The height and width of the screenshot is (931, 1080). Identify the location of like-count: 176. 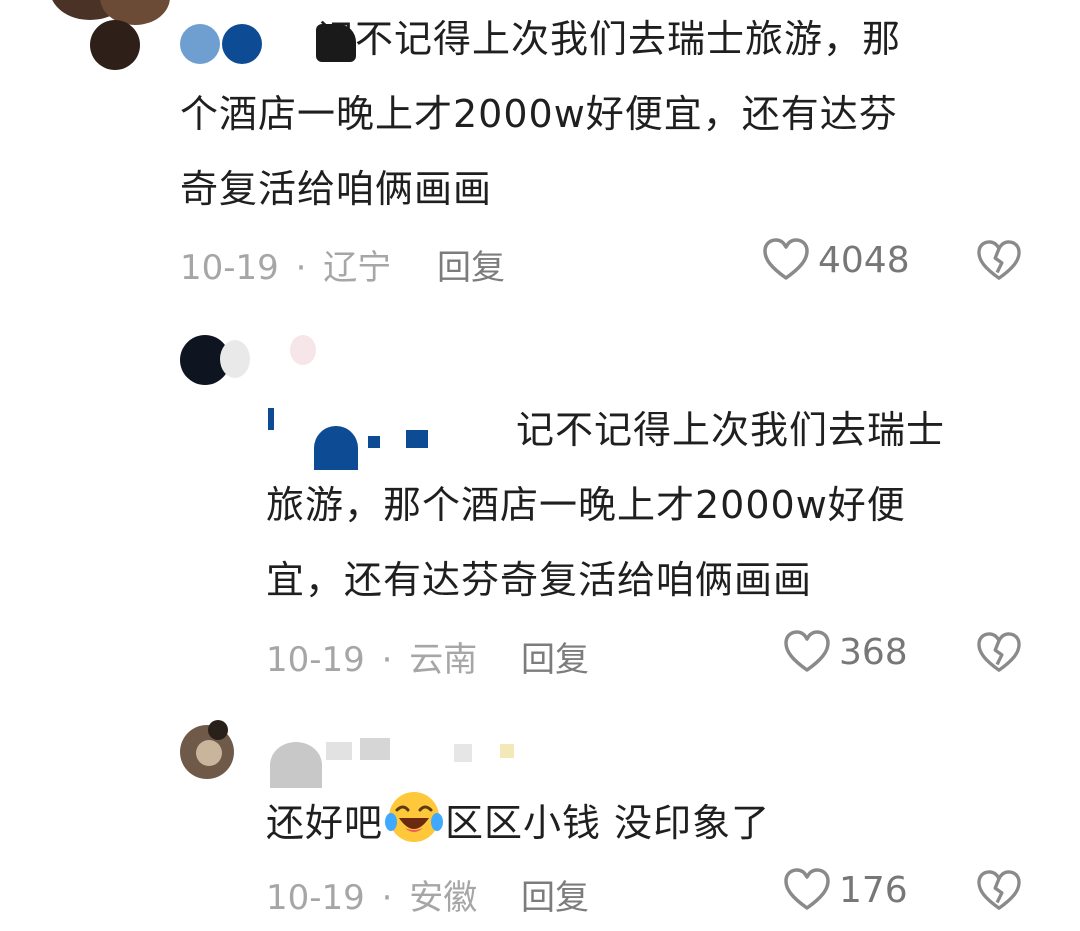
(873, 890).